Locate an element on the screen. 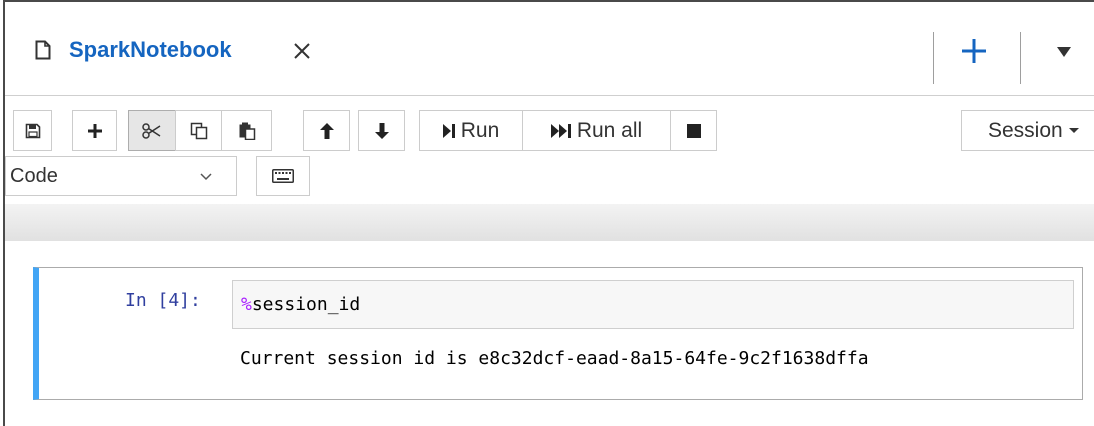  paste-icon is located at coordinates (247, 131).